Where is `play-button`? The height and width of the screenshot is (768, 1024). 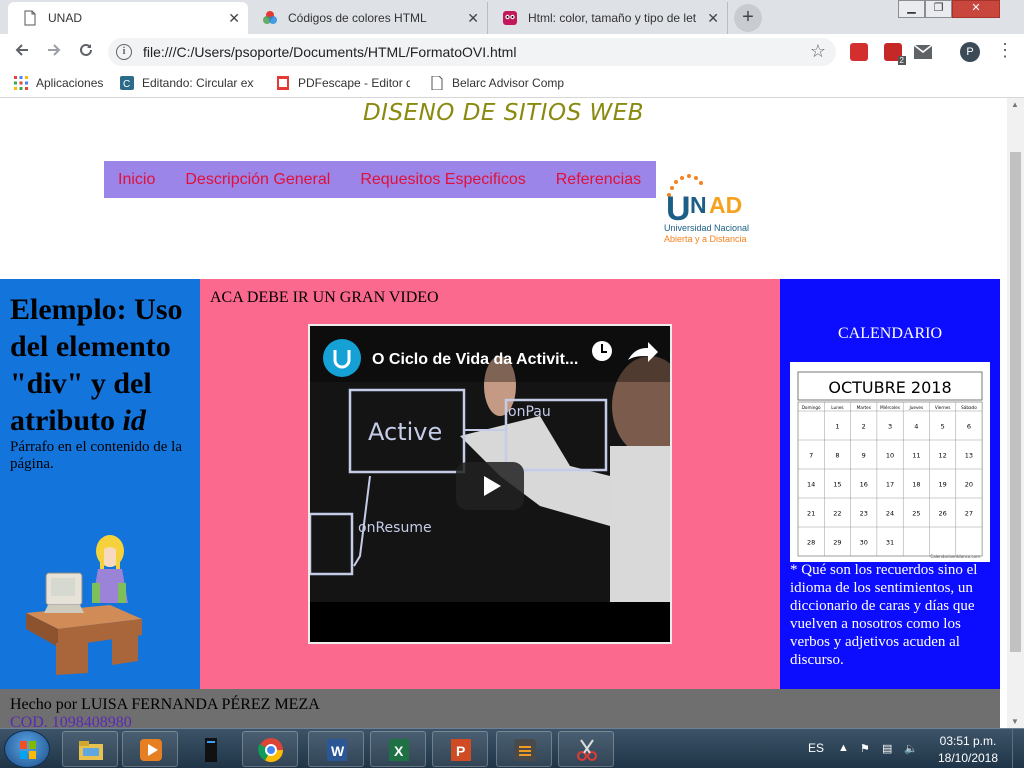 play-button is located at coordinates (490, 486).